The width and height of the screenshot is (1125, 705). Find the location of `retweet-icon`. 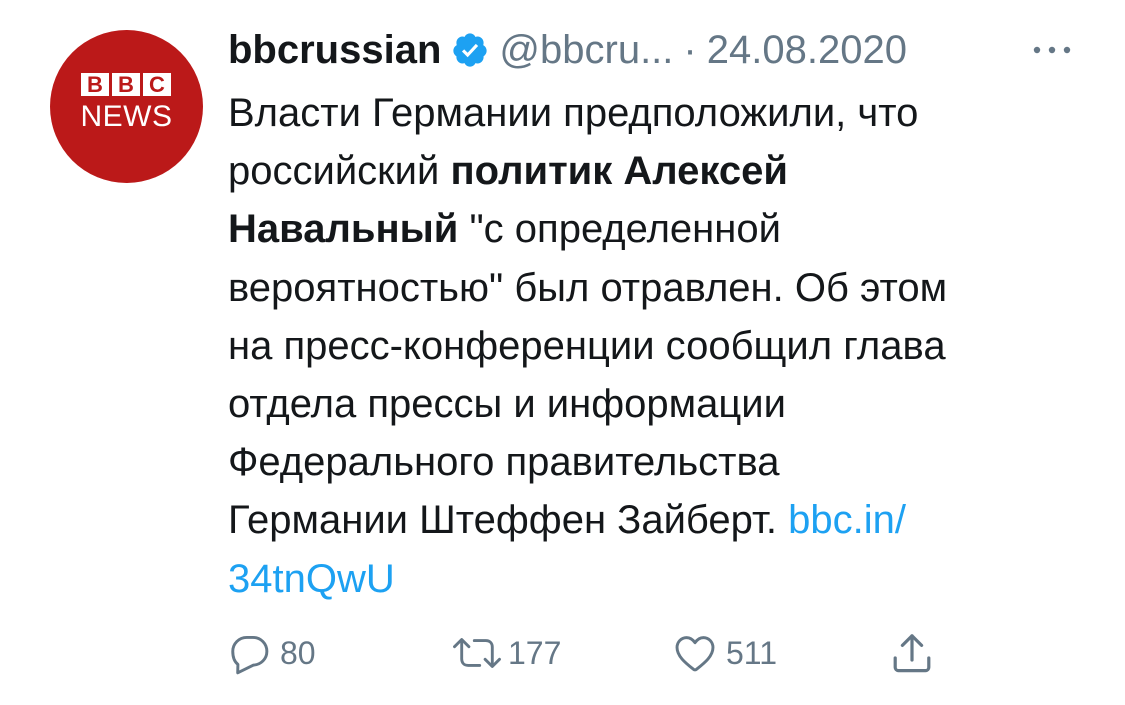

retweet-icon is located at coordinates (477, 653).